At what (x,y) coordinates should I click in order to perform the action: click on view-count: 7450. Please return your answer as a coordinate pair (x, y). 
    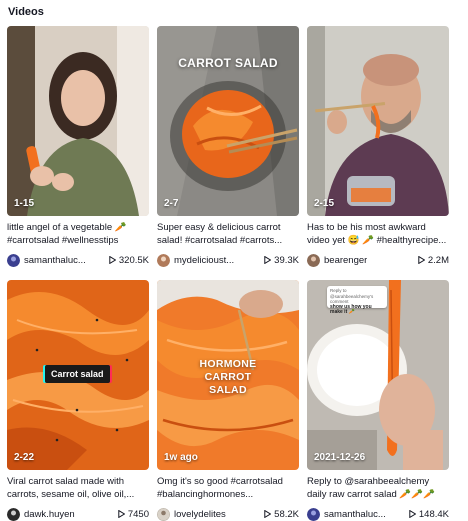
    Looking at the image, I should click on (133, 514).